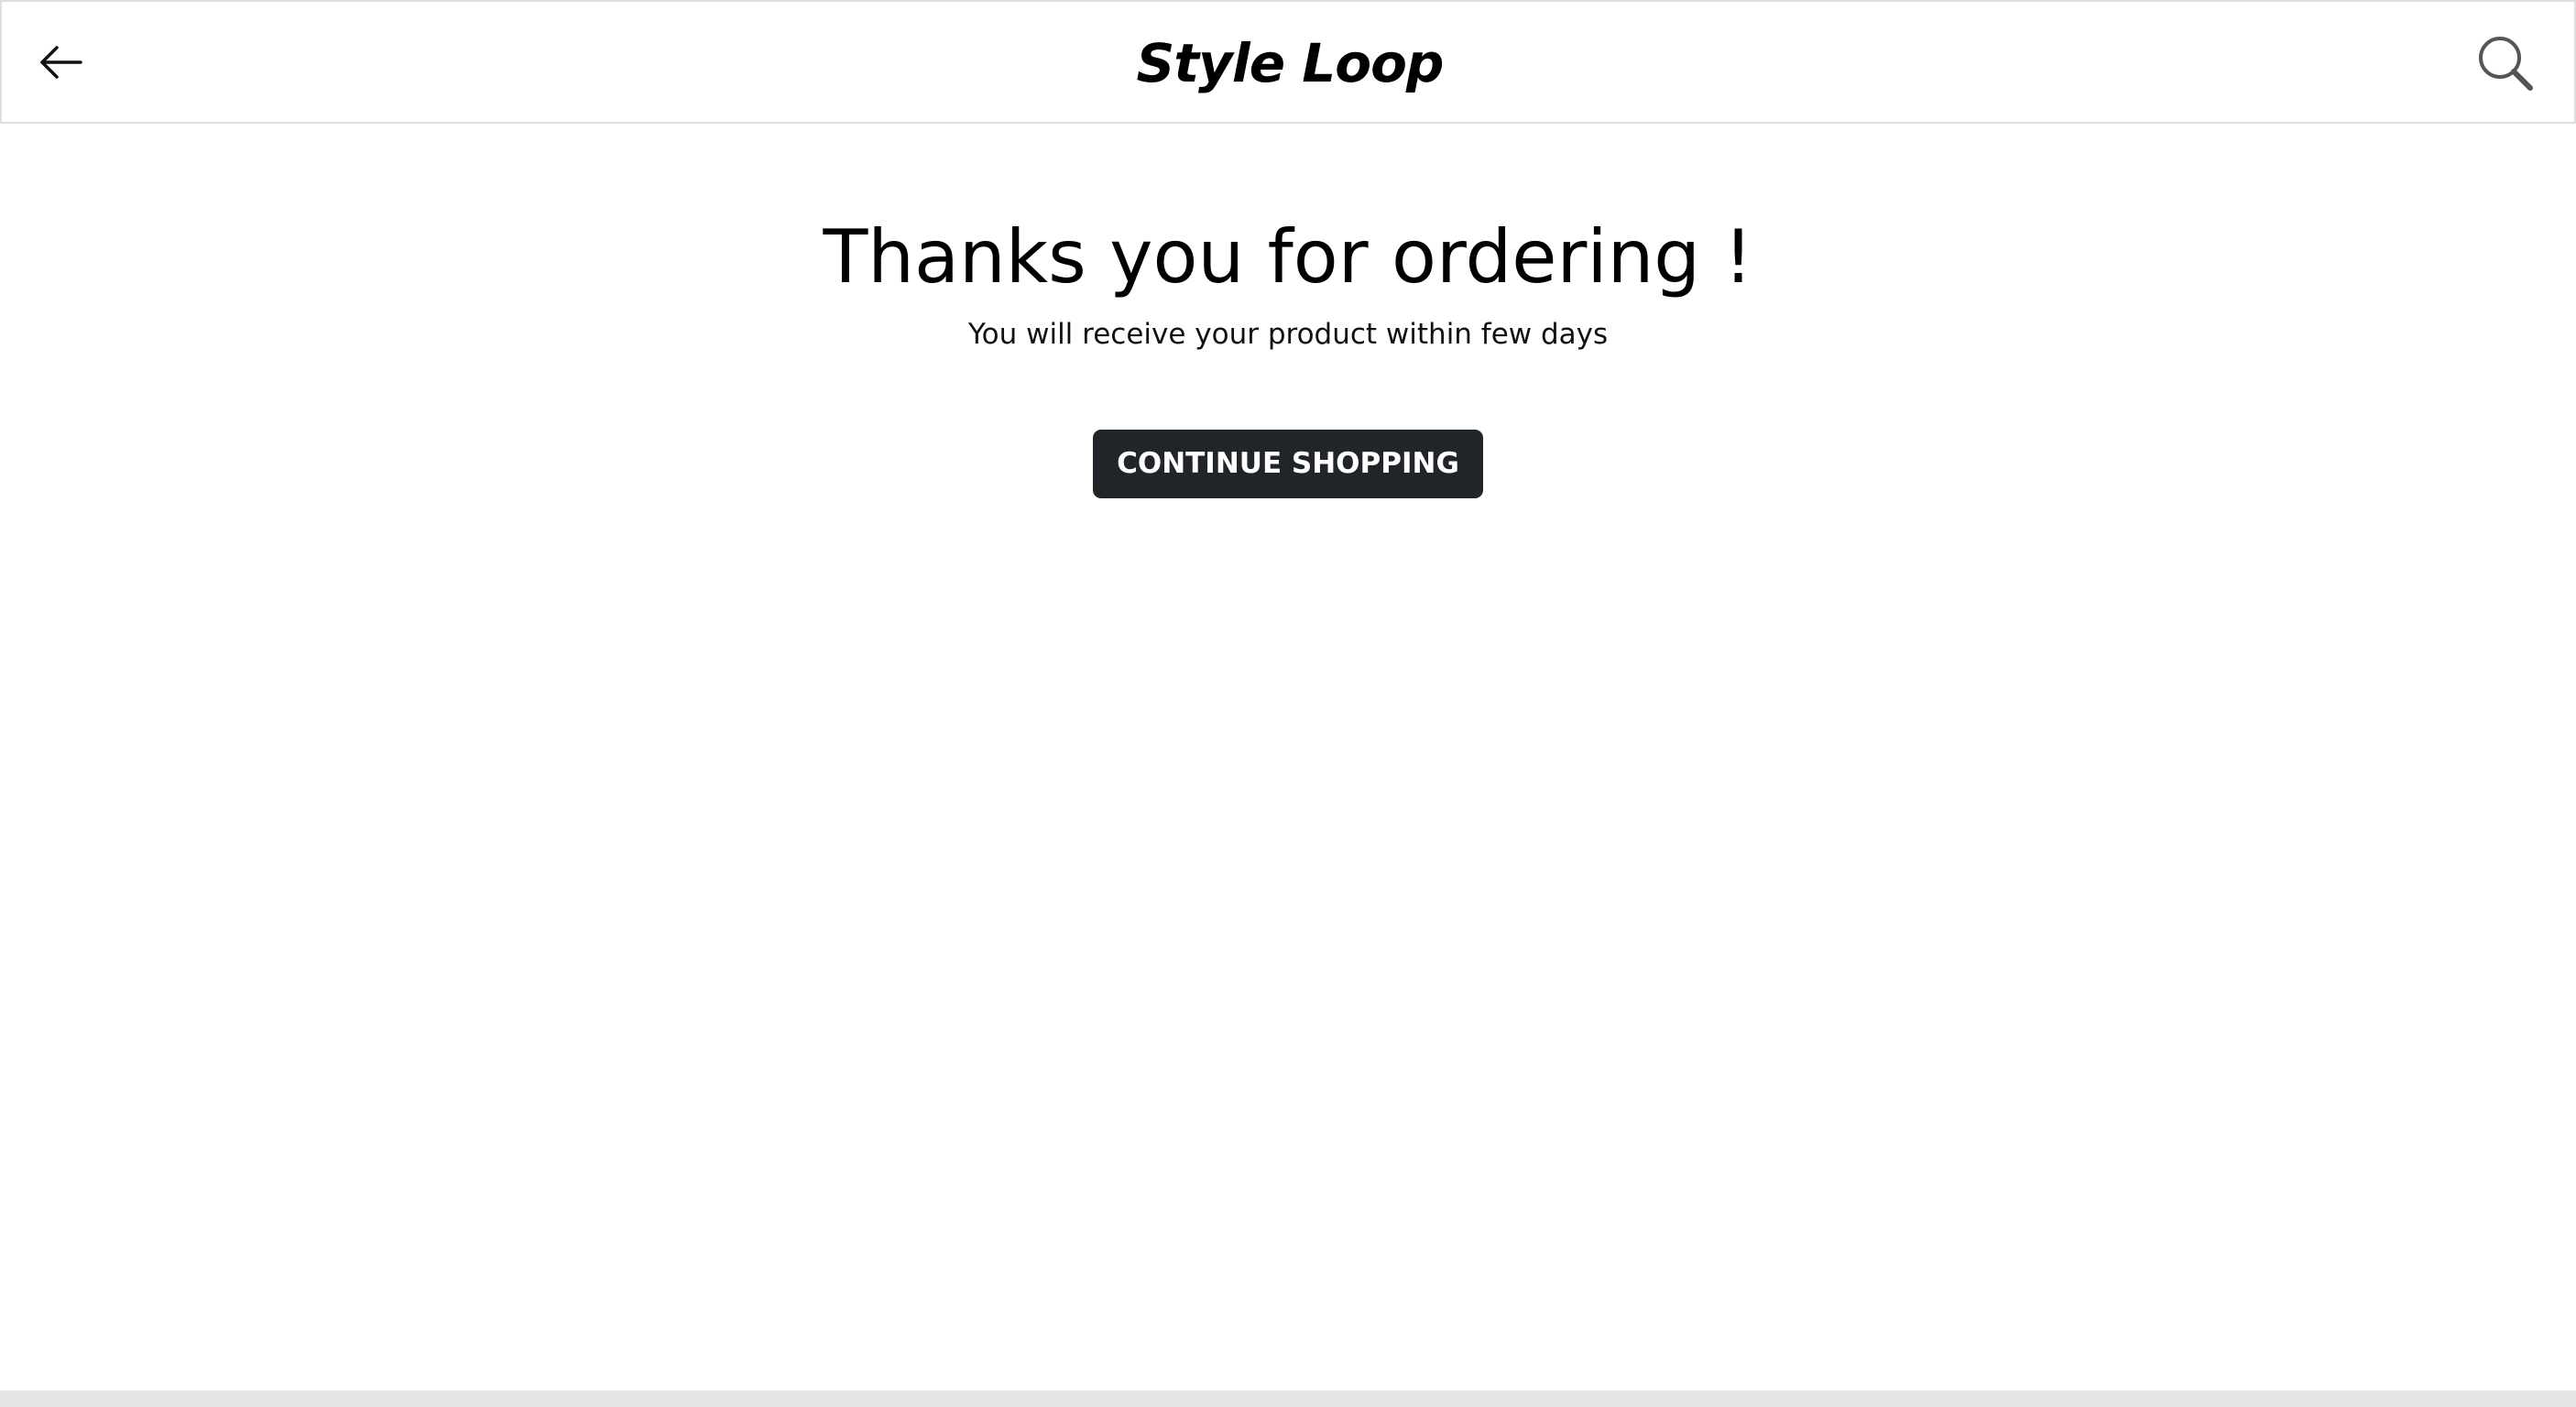 The image size is (2576, 1407). What do you see at coordinates (1288, 464) in the screenshot?
I see `continue-shopping-button: CONTINUE SHOPPING` at bounding box center [1288, 464].